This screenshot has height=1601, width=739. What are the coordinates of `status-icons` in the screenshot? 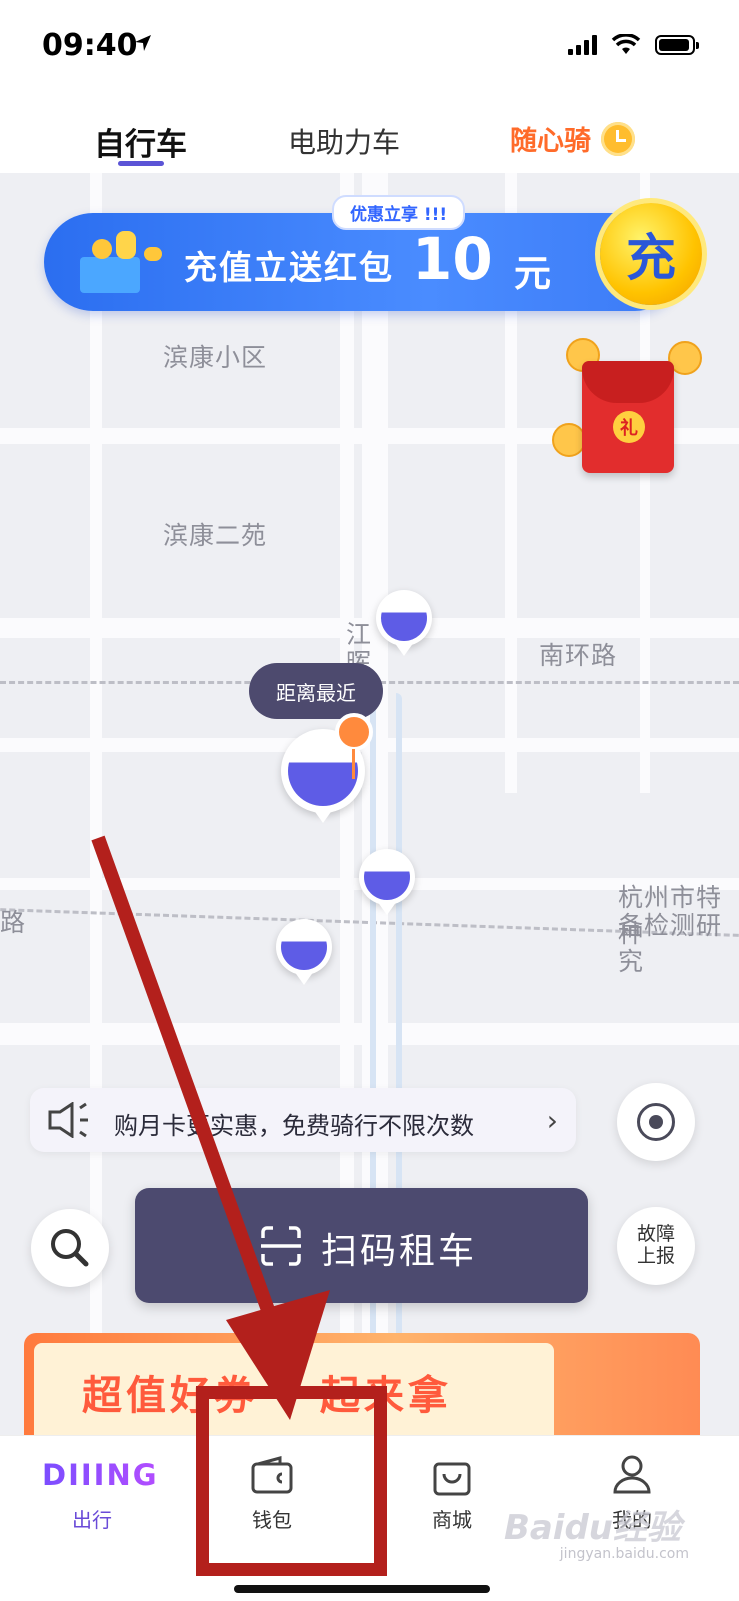 It's located at (633, 45).